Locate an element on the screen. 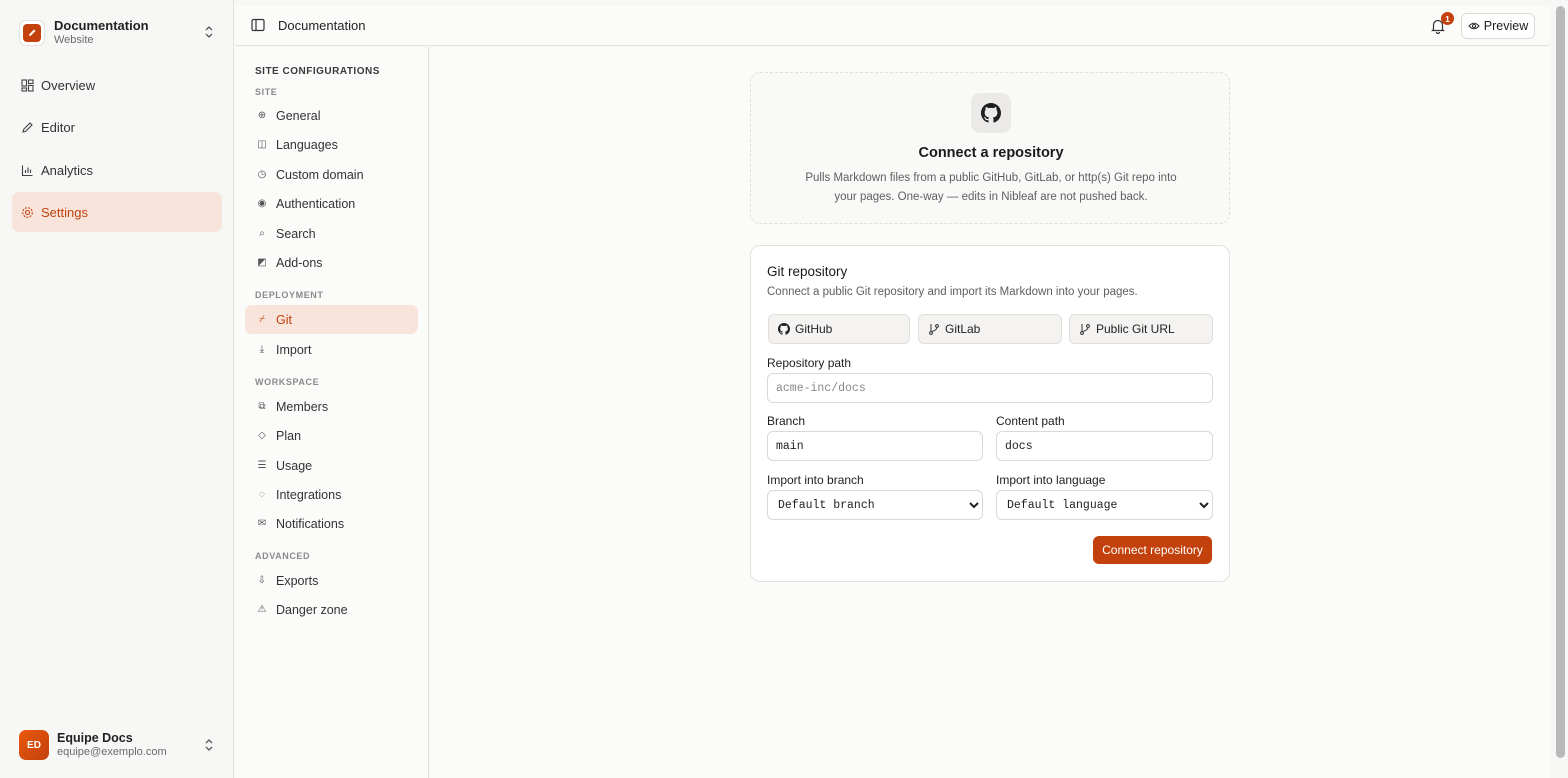 This screenshot has width=1568, height=778. provider-label: GitLab is located at coordinates (963, 329).